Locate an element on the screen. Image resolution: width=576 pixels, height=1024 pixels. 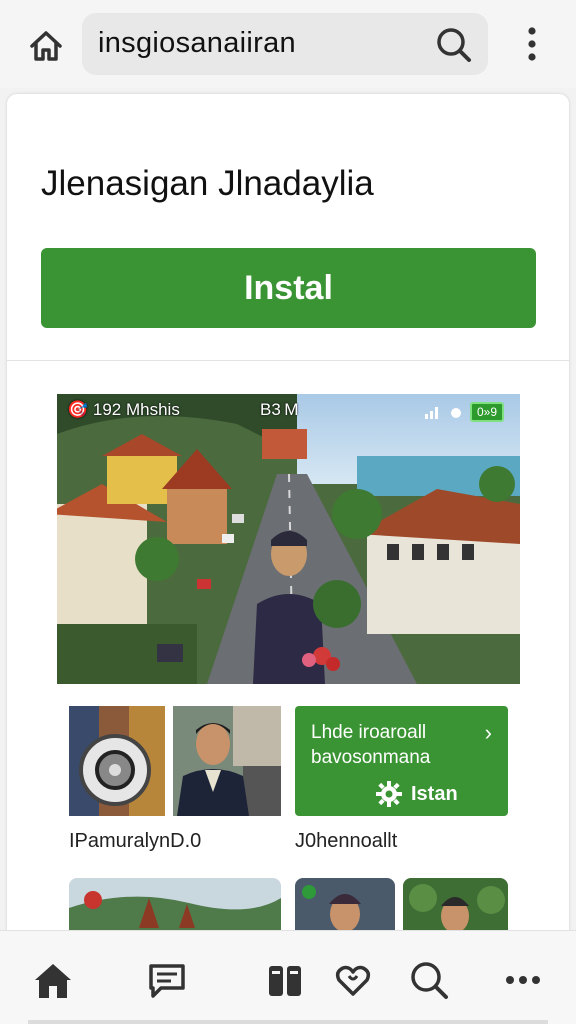
promo-install-button: Istan is located at coordinates (416, 794).